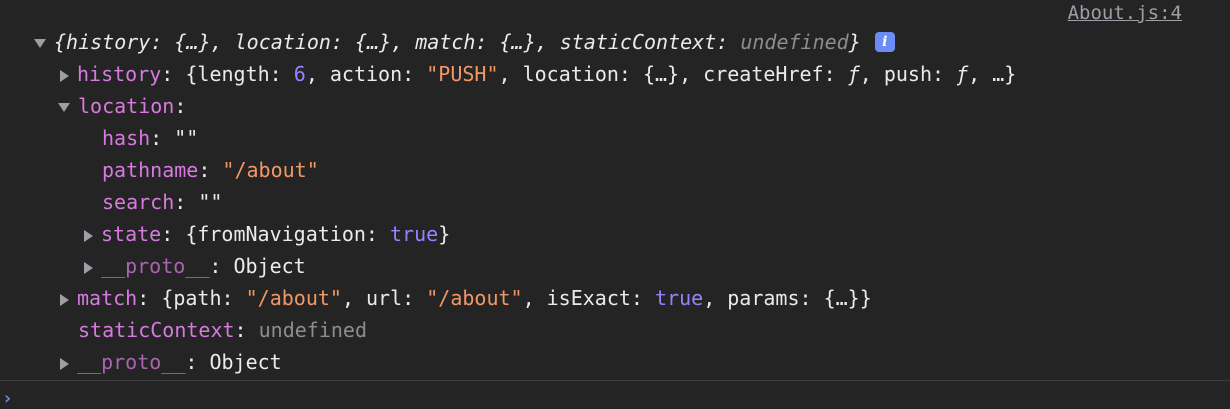 The image size is (1230, 409). Describe the element at coordinates (162, 202) in the screenshot. I see `search-row: search: ""` at that location.